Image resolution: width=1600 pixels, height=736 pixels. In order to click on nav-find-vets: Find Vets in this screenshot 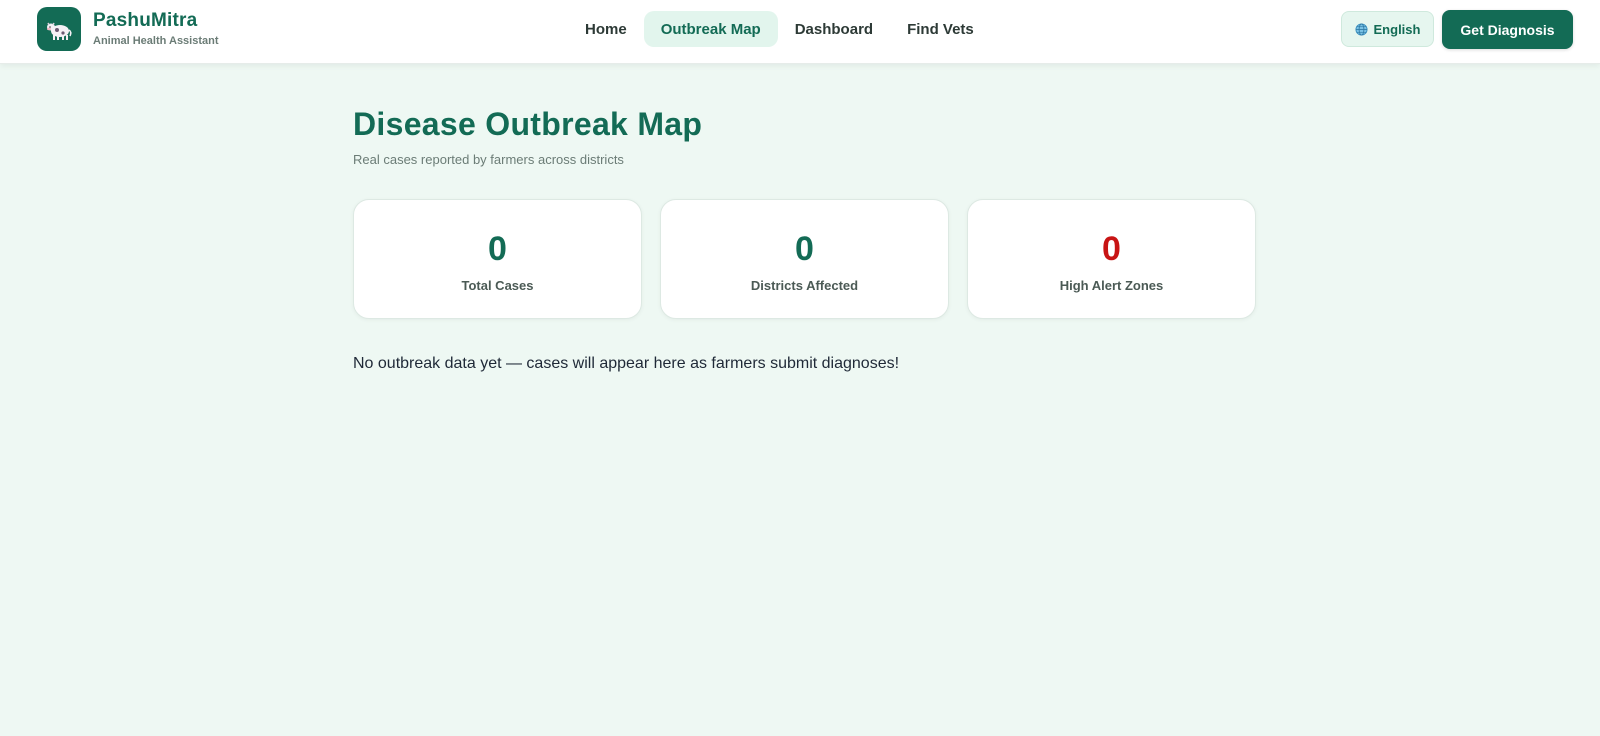, I will do `click(940, 29)`.